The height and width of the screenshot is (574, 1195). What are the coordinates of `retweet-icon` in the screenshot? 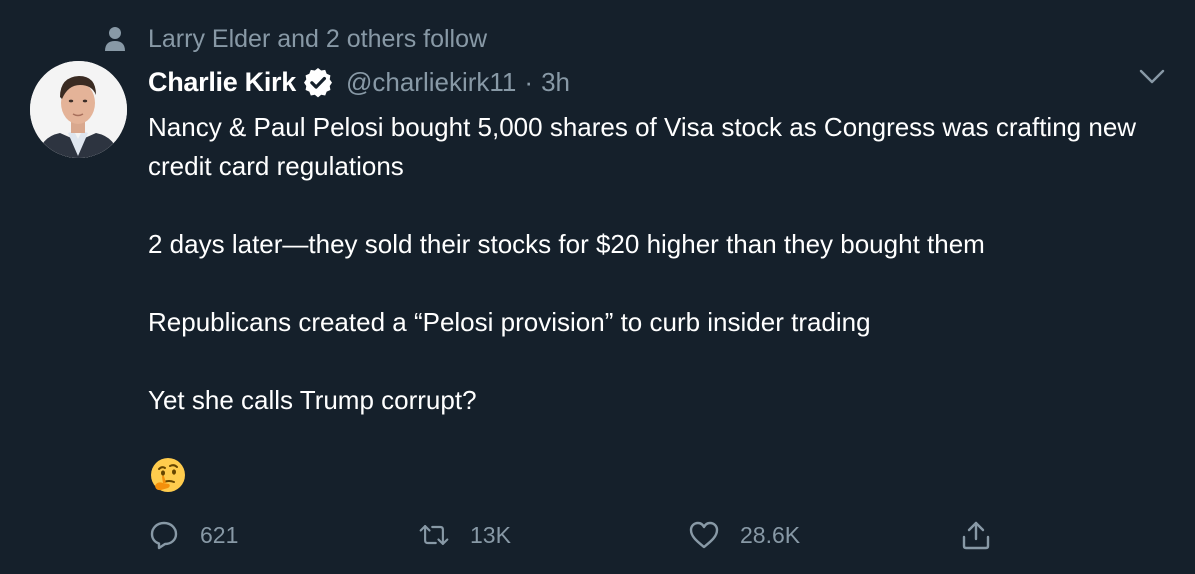 It's located at (434, 535).